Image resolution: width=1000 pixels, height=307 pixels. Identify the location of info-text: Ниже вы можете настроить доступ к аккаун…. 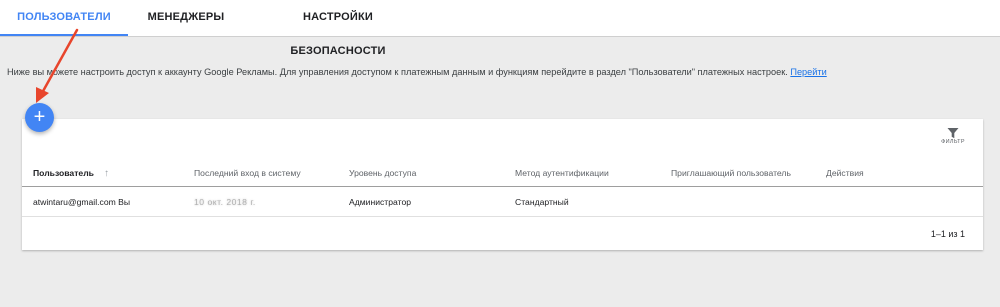
(397, 72).